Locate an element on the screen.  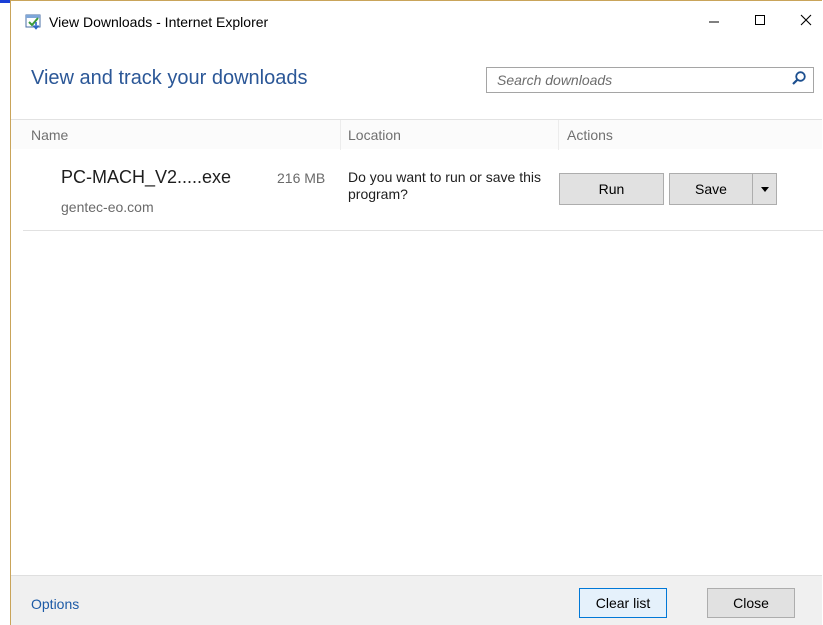
search-box is located at coordinates (650, 80).